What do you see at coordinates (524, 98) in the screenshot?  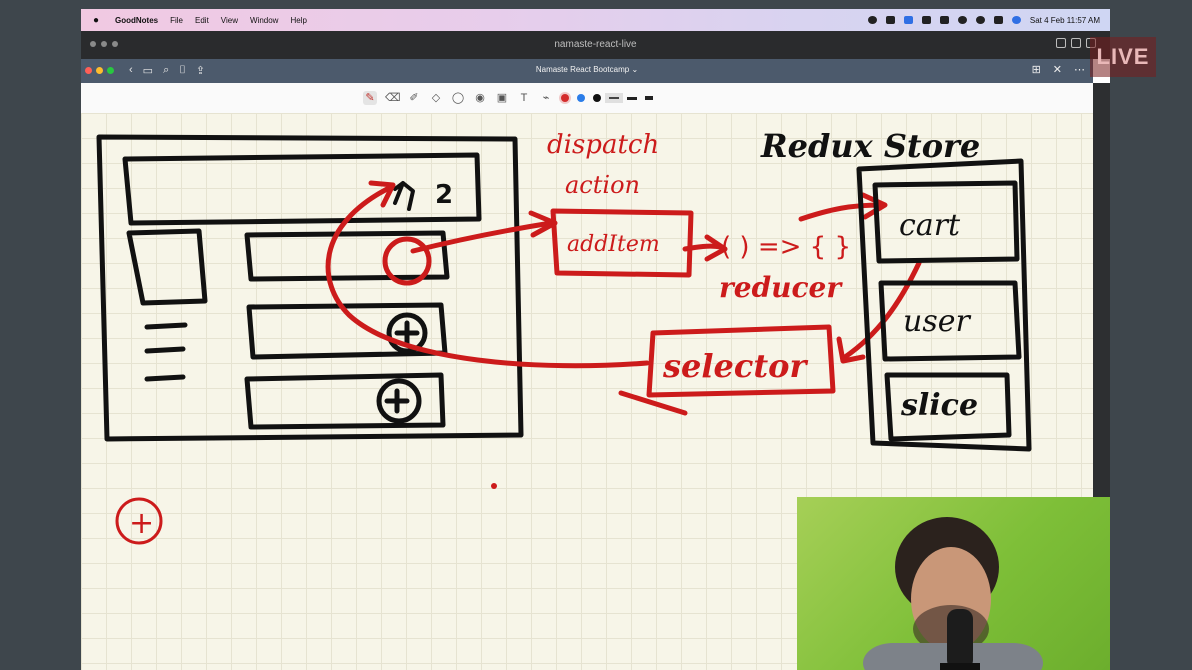 I see `text-tool-icon: T` at bounding box center [524, 98].